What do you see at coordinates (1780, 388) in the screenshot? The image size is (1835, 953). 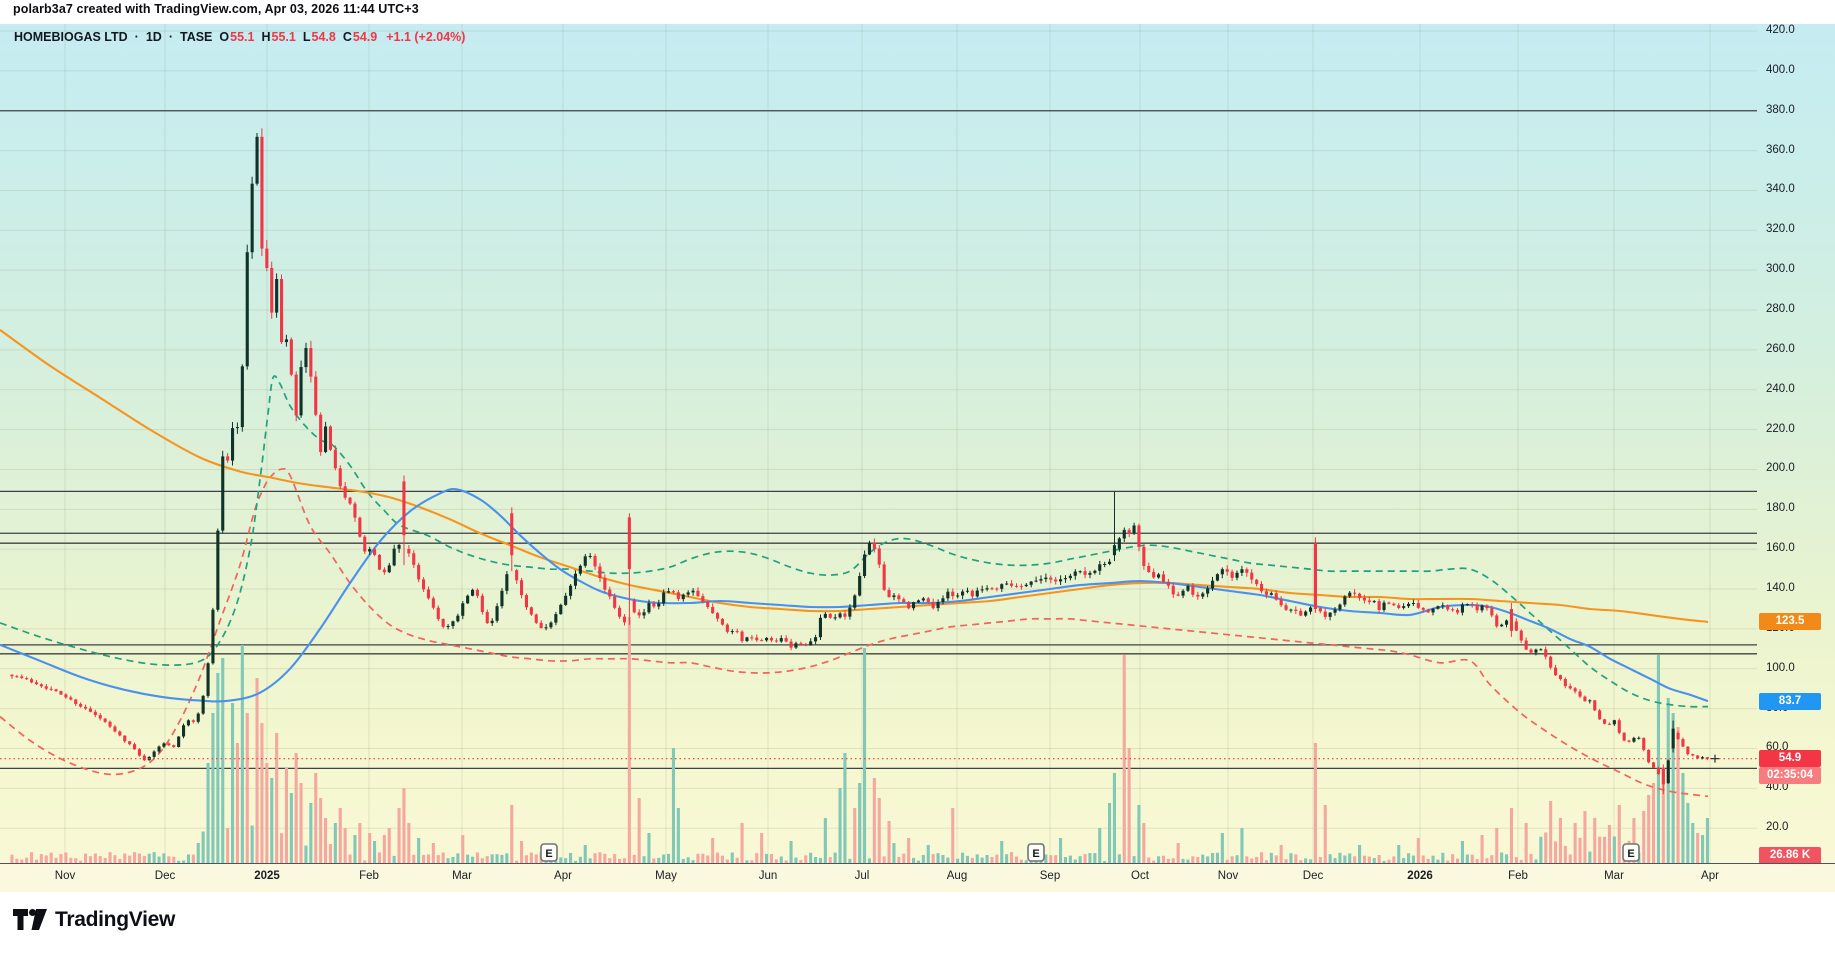 I see `price-tick-label: 240.0` at bounding box center [1780, 388].